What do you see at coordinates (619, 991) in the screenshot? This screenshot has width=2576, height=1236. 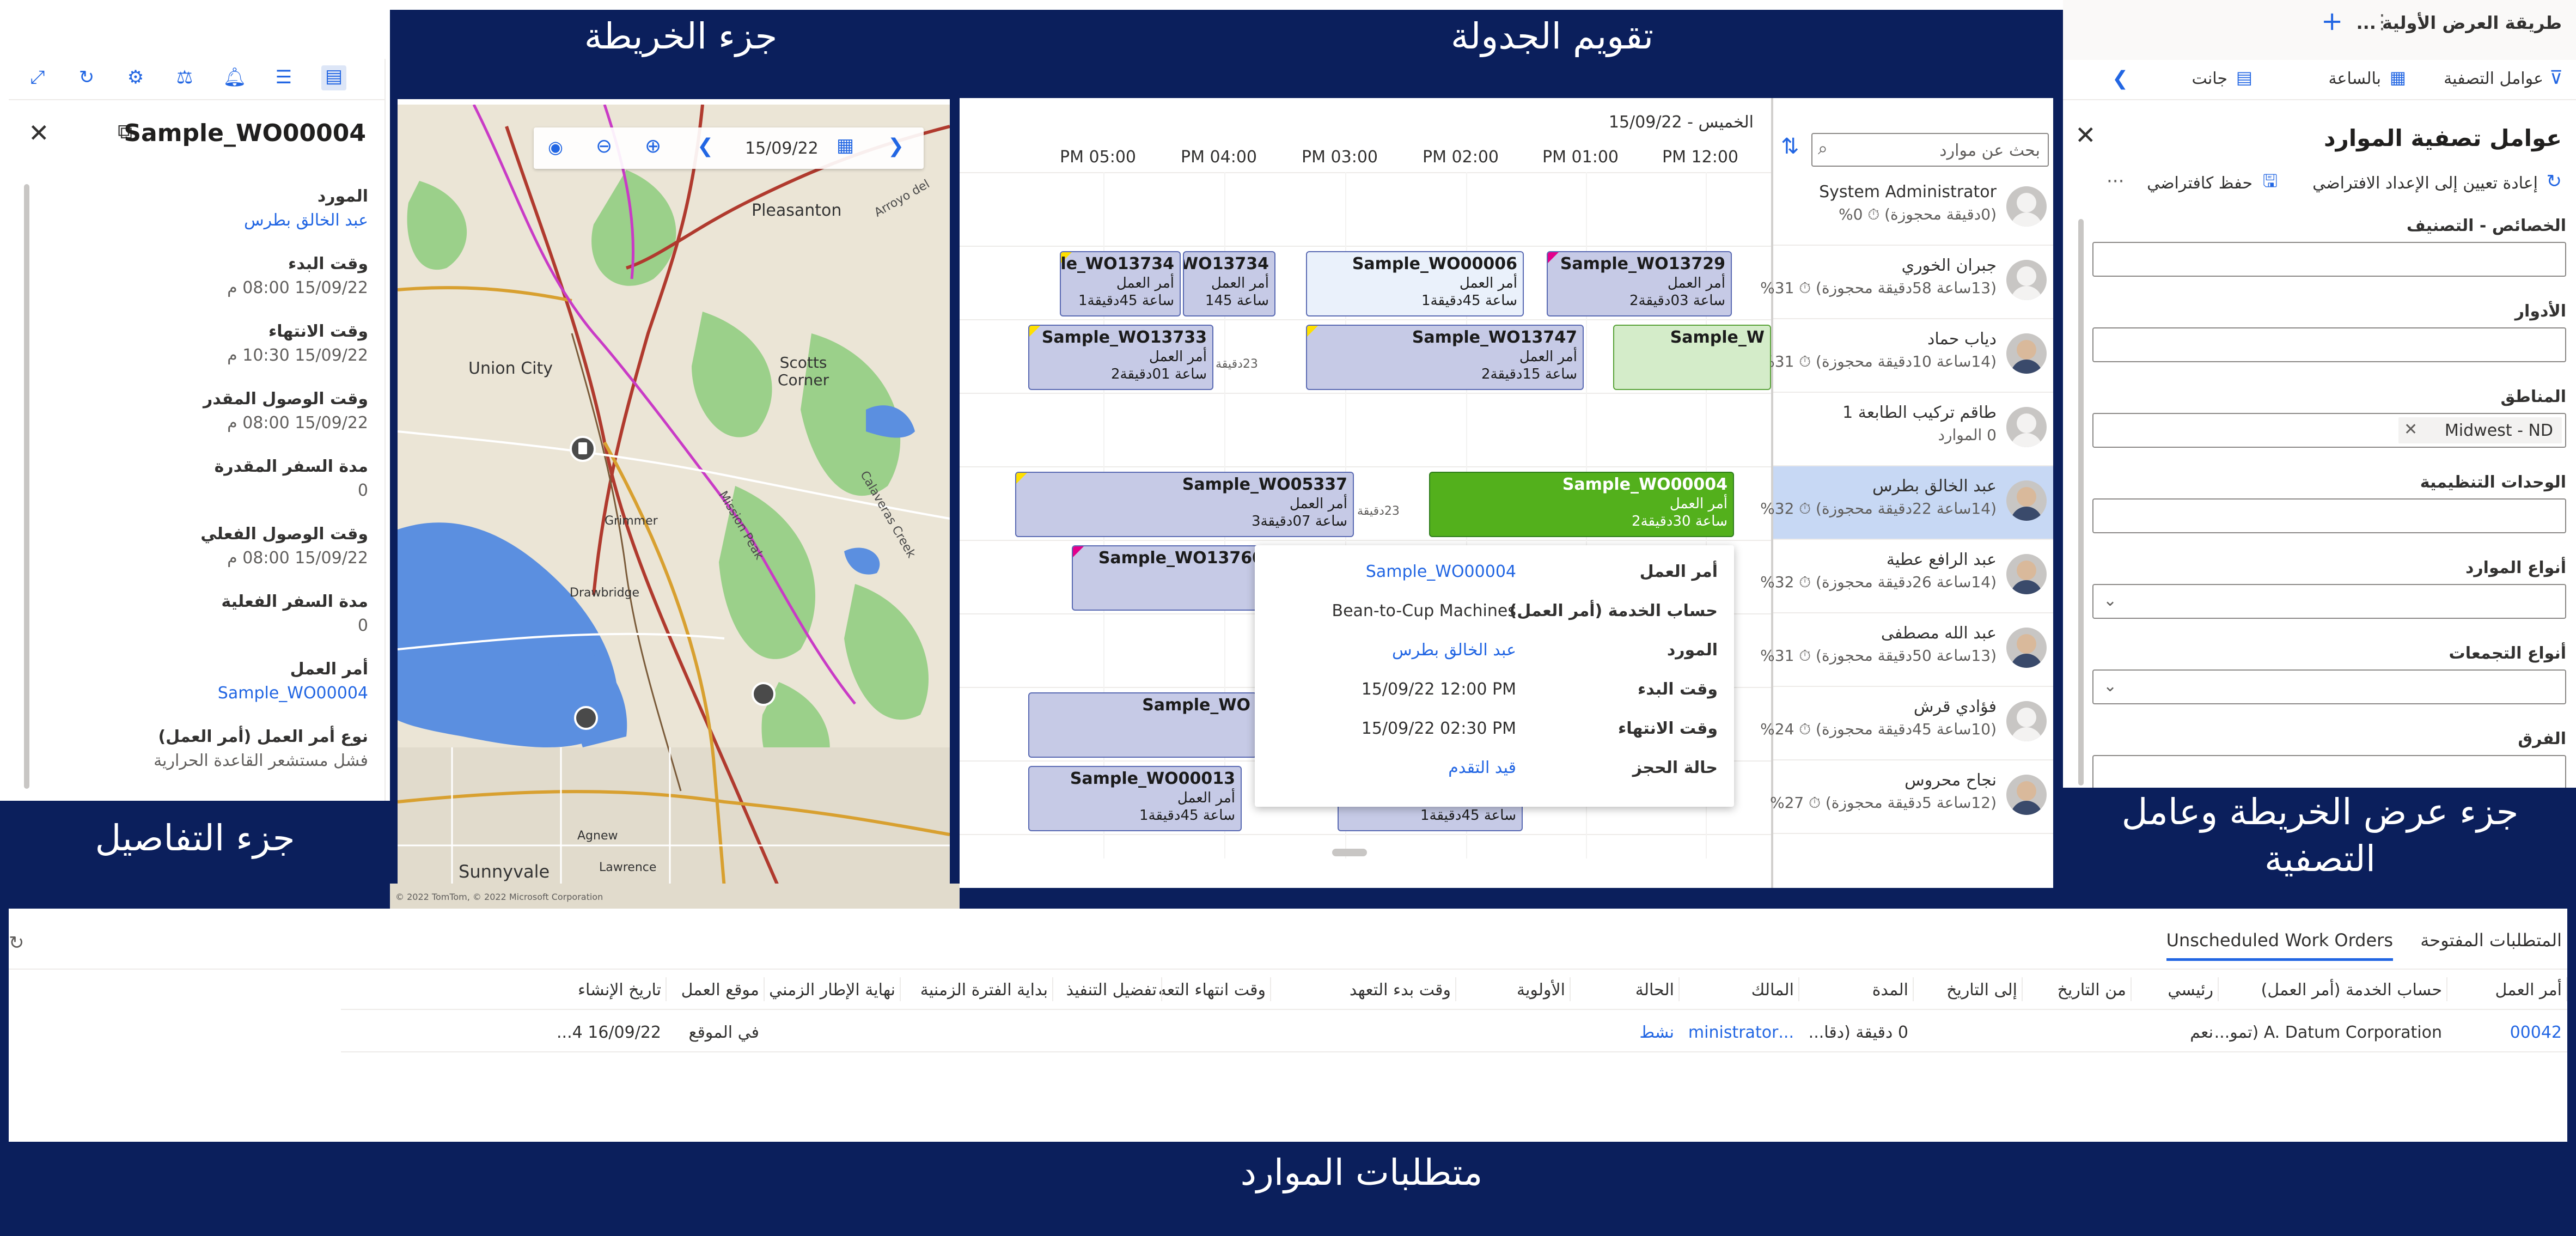 I see `column-header: تاريخ الإنشاء` at bounding box center [619, 991].